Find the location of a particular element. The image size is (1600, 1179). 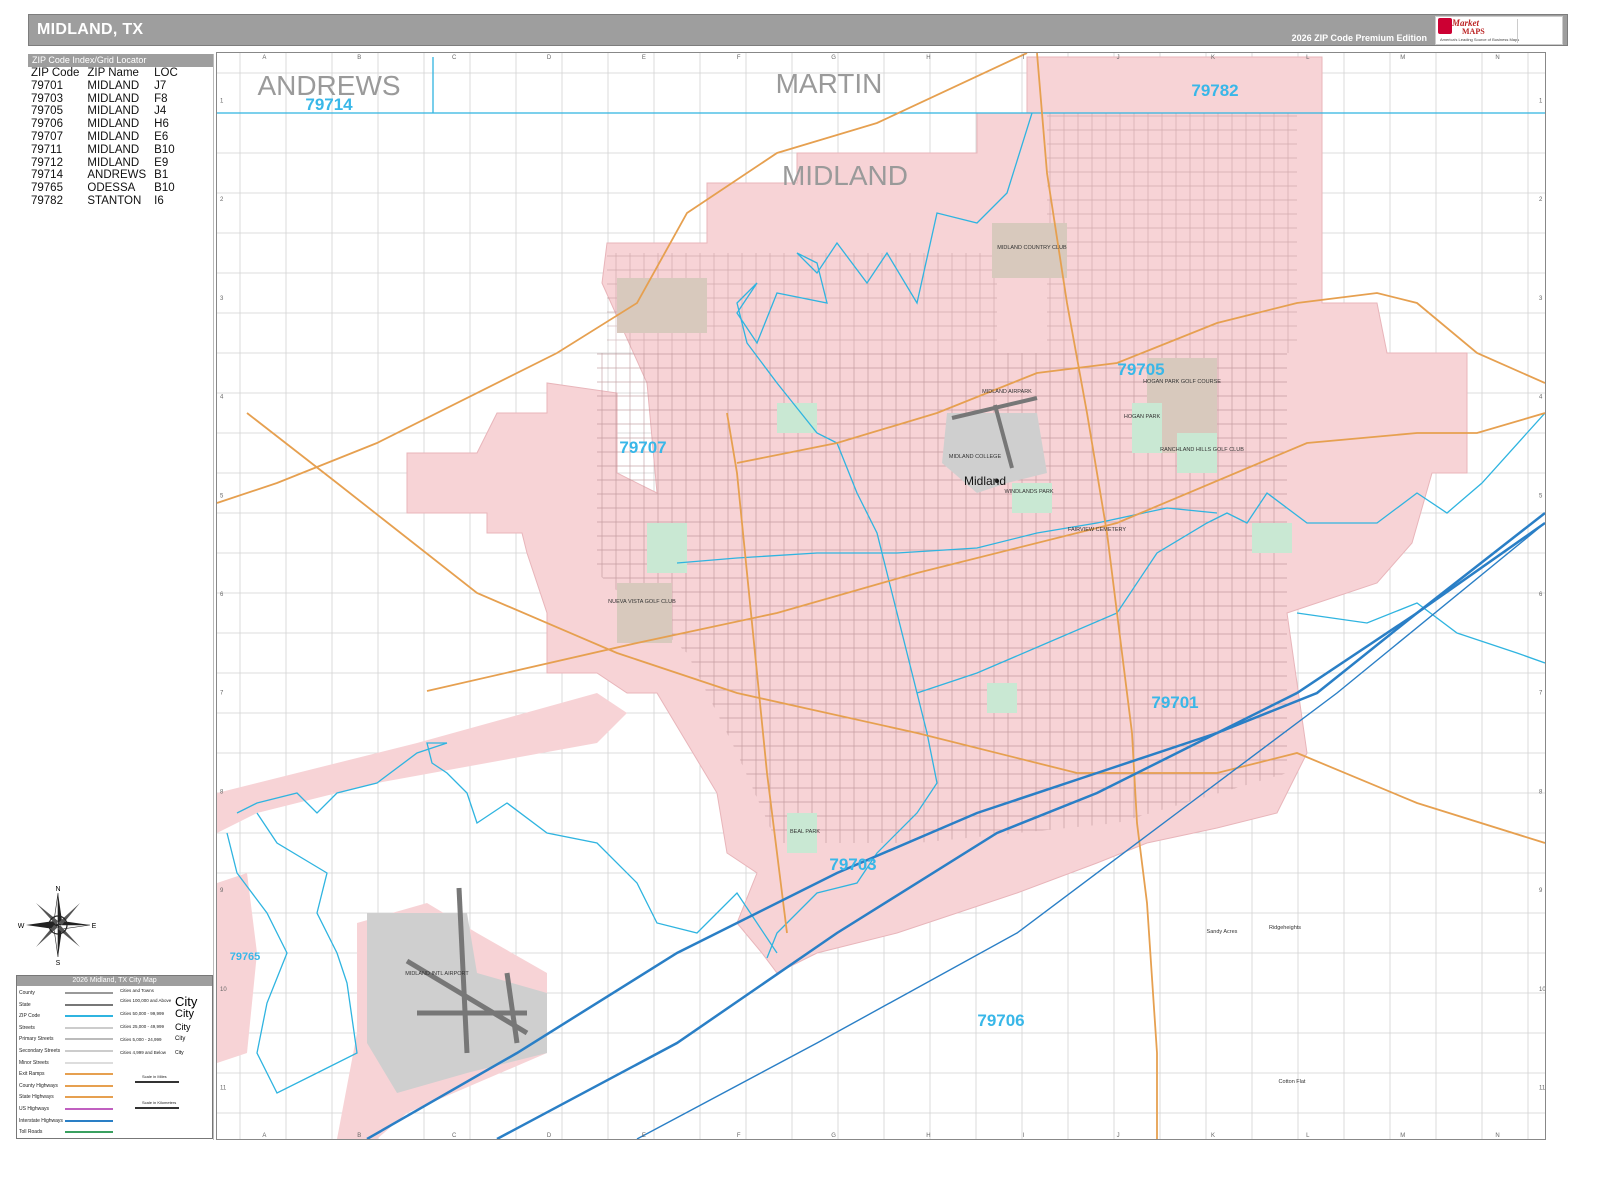

zip-index-row: 79711 MIDLAND B10 is located at coordinates (108, 150).